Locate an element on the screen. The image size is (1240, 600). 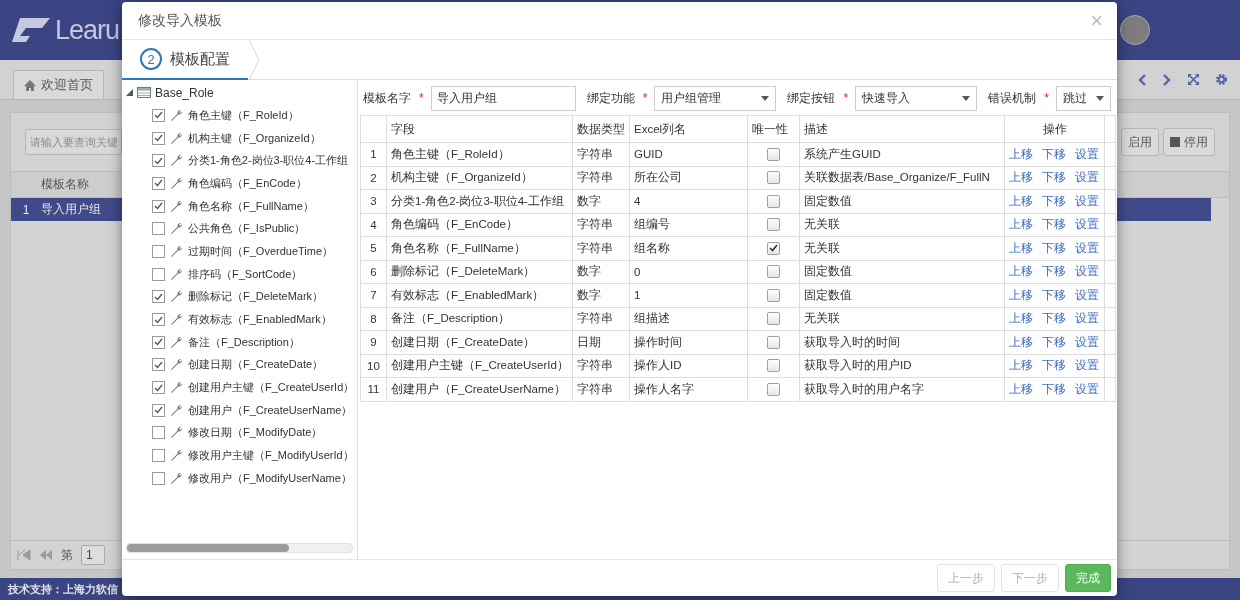
dropdown: 跳过 is located at coordinates (1083, 98).